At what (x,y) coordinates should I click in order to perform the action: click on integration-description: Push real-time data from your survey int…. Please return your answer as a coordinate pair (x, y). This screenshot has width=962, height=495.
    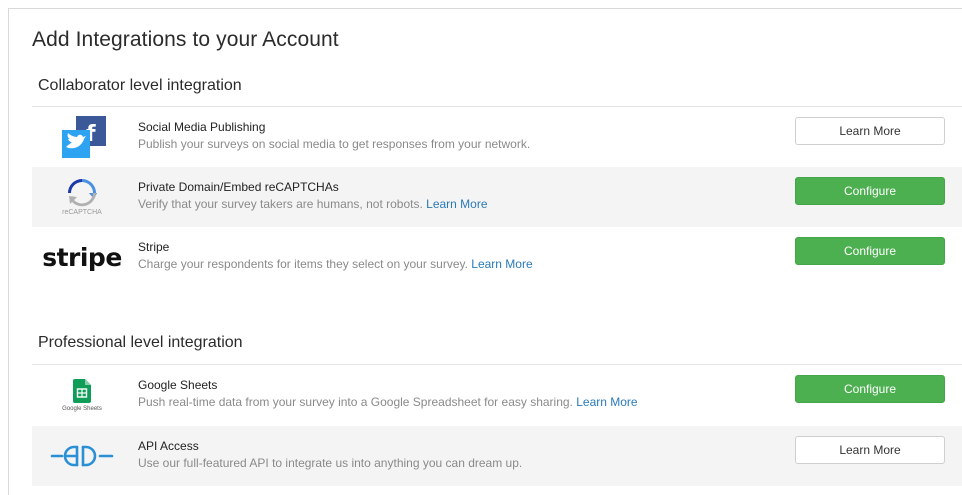
    Looking at the image, I should click on (388, 402).